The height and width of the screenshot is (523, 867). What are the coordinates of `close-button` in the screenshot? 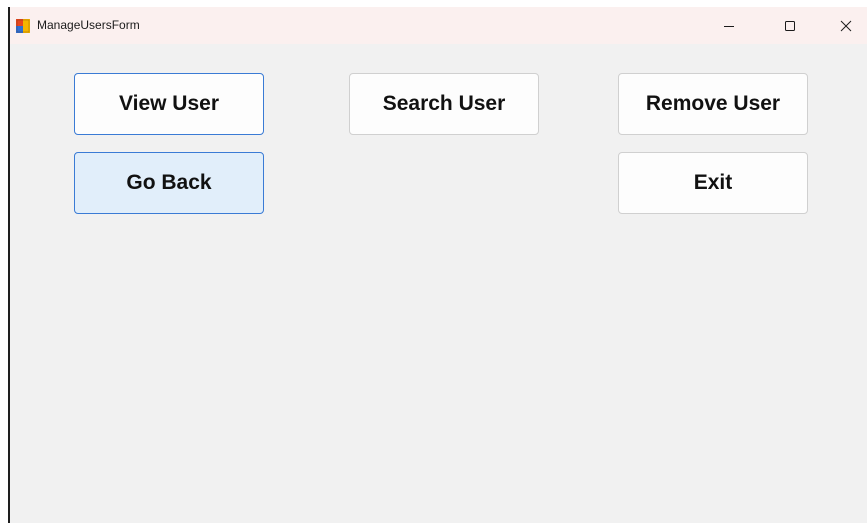 It's located at (845, 25).